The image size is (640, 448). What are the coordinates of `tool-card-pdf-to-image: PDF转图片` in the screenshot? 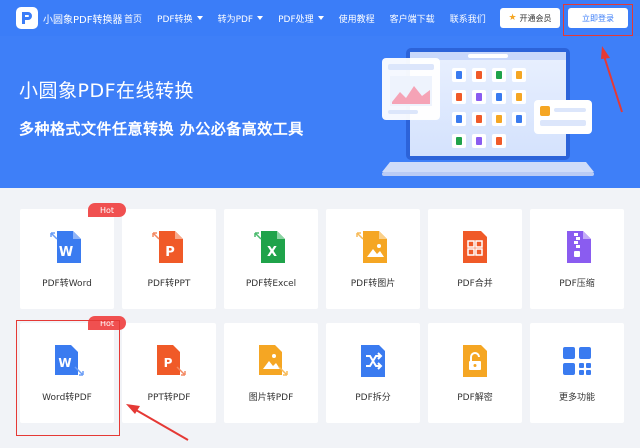 It's located at (373, 259).